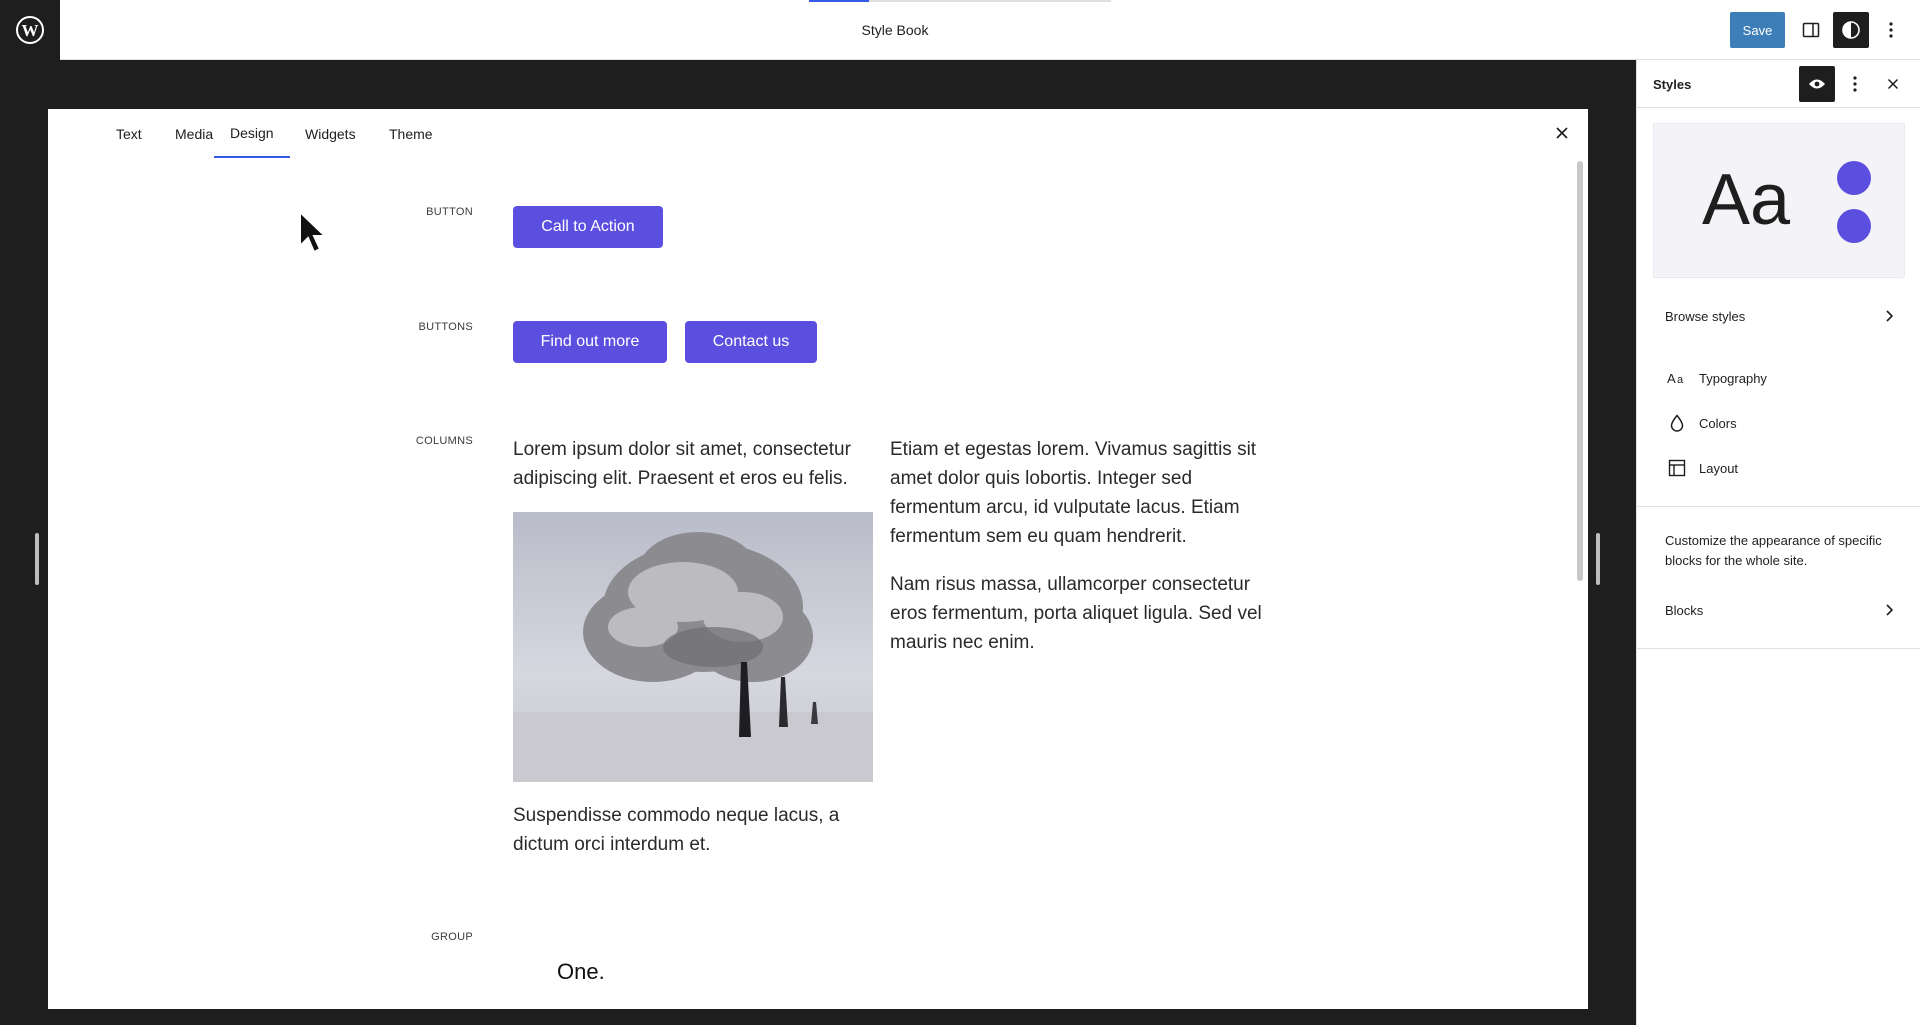 This screenshot has height=1025, width=1920. What do you see at coordinates (1677, 423) in the screenshot?
I see `droplet-icon` at bounding box center [1677, 423].